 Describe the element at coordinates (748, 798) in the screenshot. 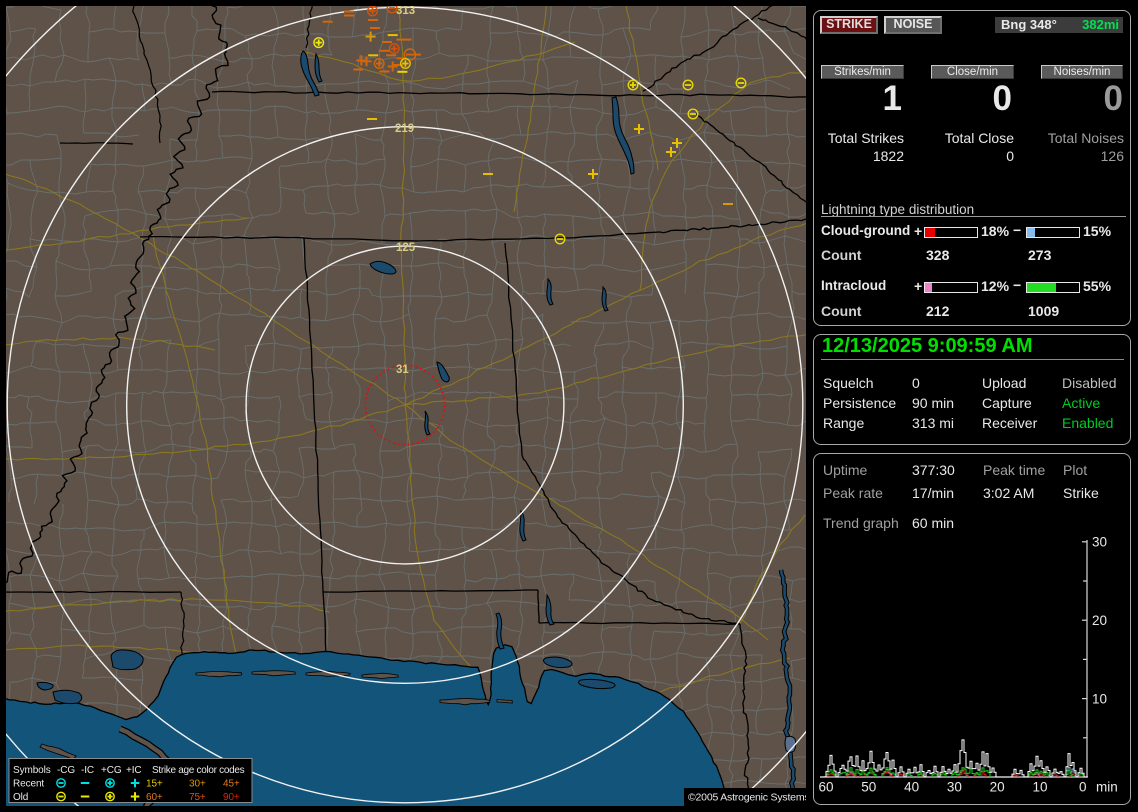

I see `svg-text: ©2005 Astrogenic Systems` at that location.